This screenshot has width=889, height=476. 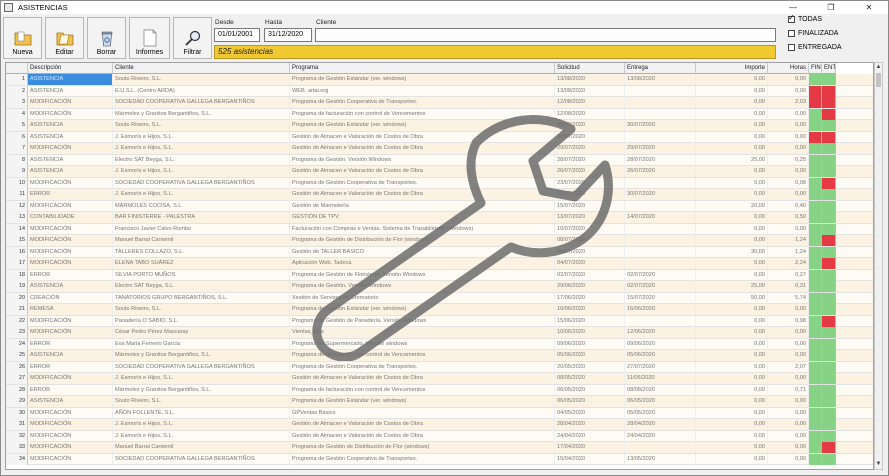 What do you see at coordinates (422, 286) in the screenshot?
I see `cell-programa: Programa de Gestión. Versión Windows` at bounding box center [422, 286].